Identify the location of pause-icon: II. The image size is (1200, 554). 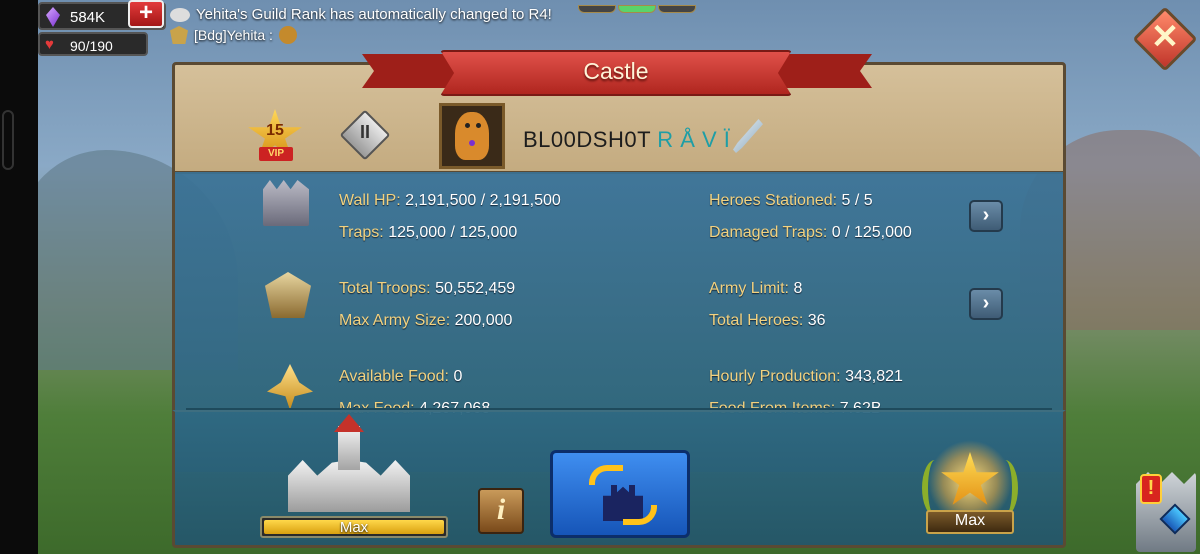
(364, 132).